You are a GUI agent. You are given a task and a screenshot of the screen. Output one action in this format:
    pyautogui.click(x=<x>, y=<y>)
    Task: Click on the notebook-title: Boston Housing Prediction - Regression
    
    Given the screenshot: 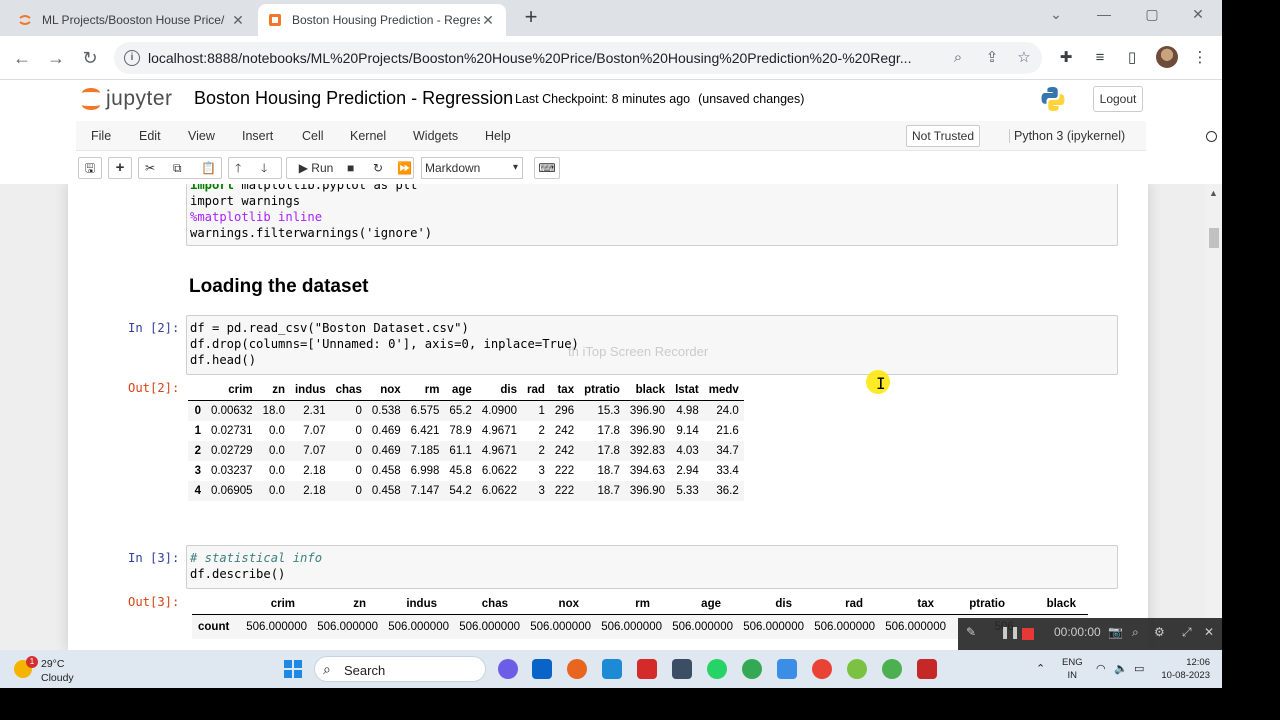 What is the action you would take?
    pyautogui.click(x=353, y=98)
    